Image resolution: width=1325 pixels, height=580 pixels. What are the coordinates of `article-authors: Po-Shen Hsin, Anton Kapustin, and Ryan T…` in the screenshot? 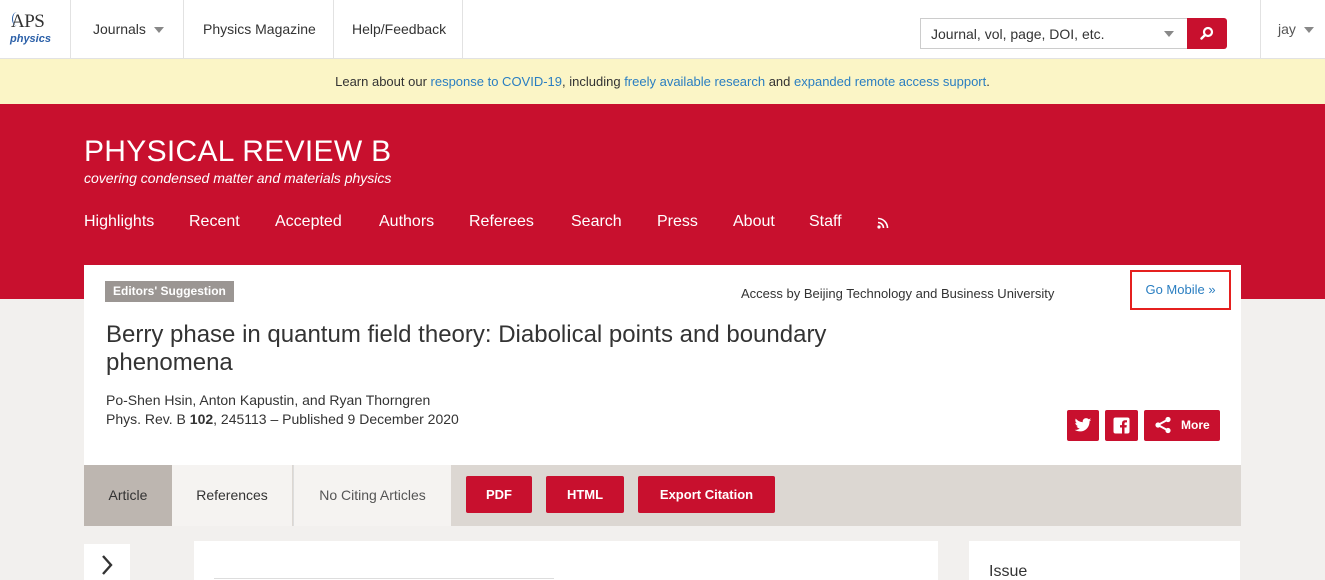 It's located at (268, 400).